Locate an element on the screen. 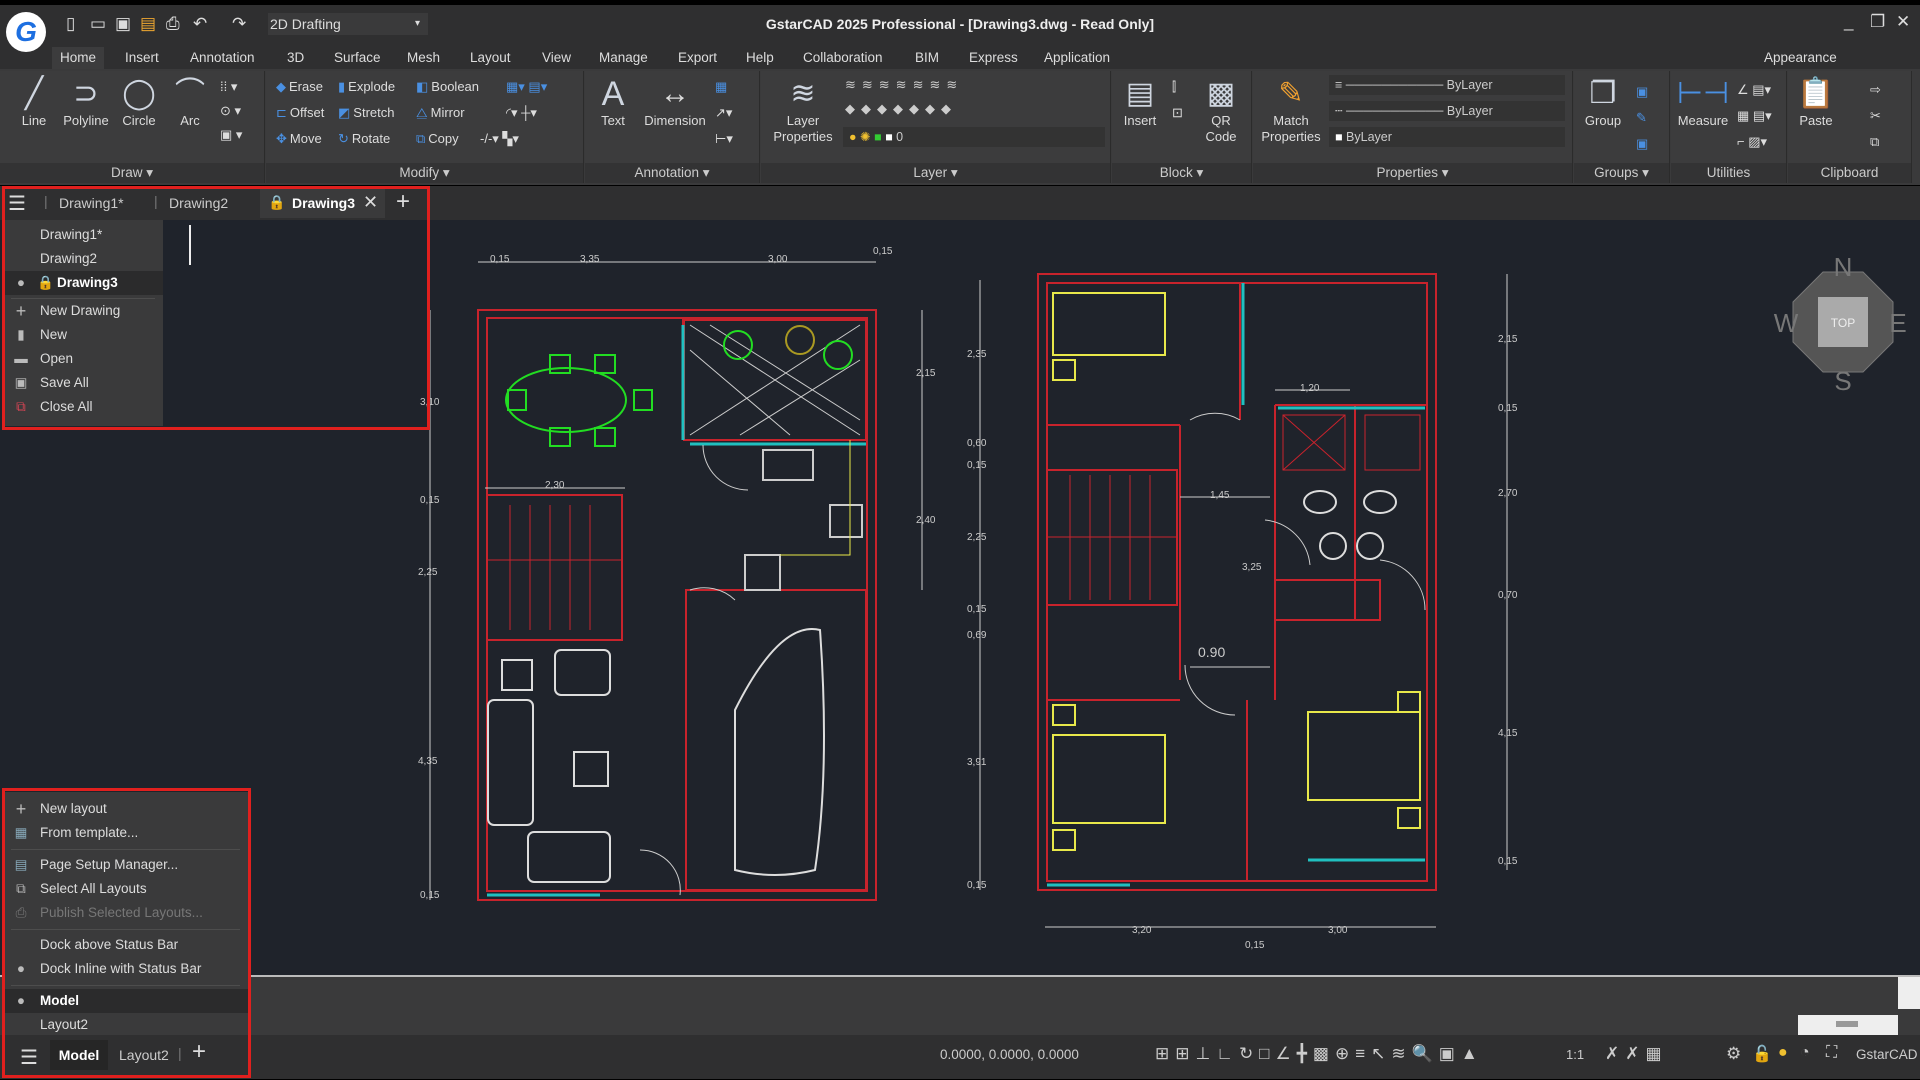  modify-panel-label: Modify ▾ is located at coordinates (424, 173).